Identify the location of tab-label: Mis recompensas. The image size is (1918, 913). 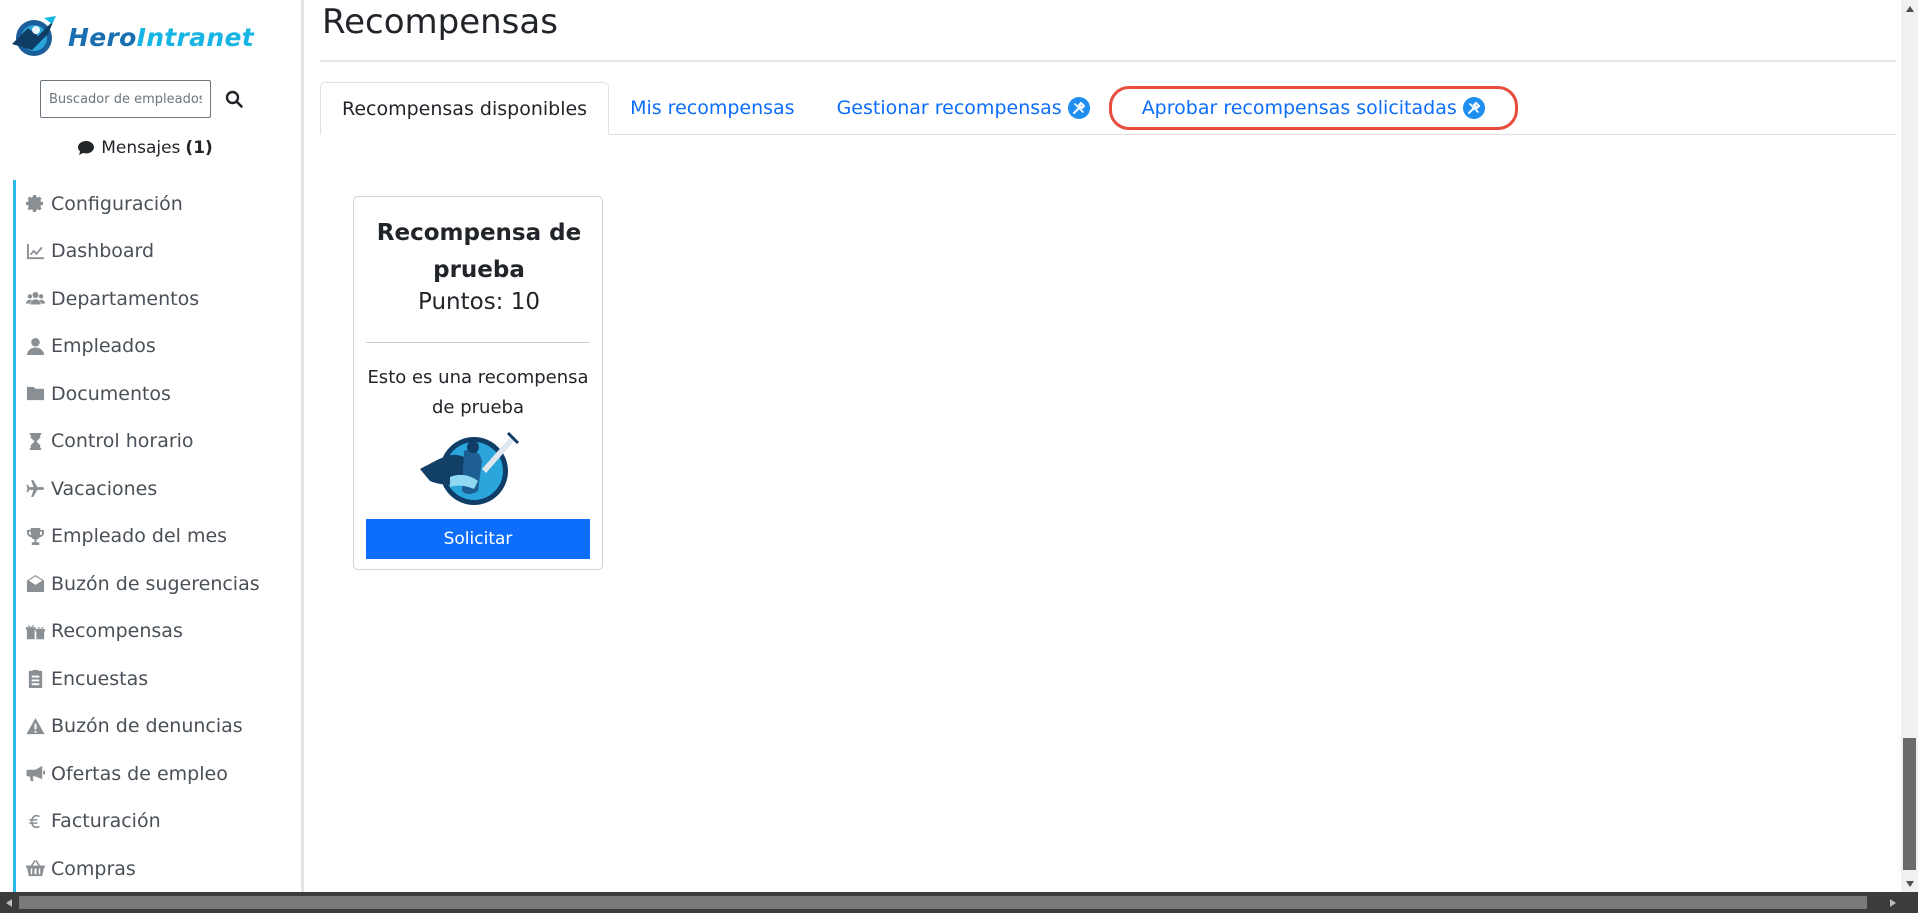
(712, 108).